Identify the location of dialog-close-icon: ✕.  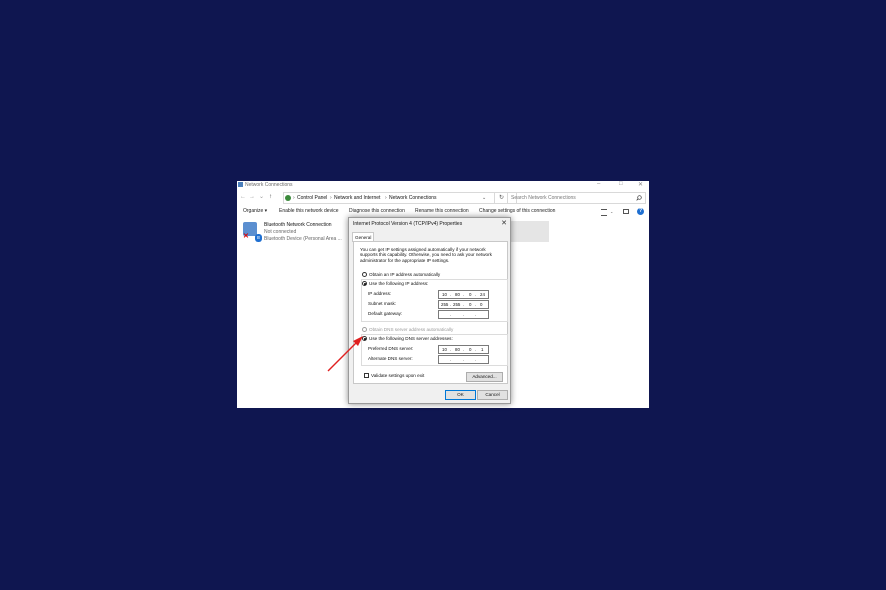
(504, 223).